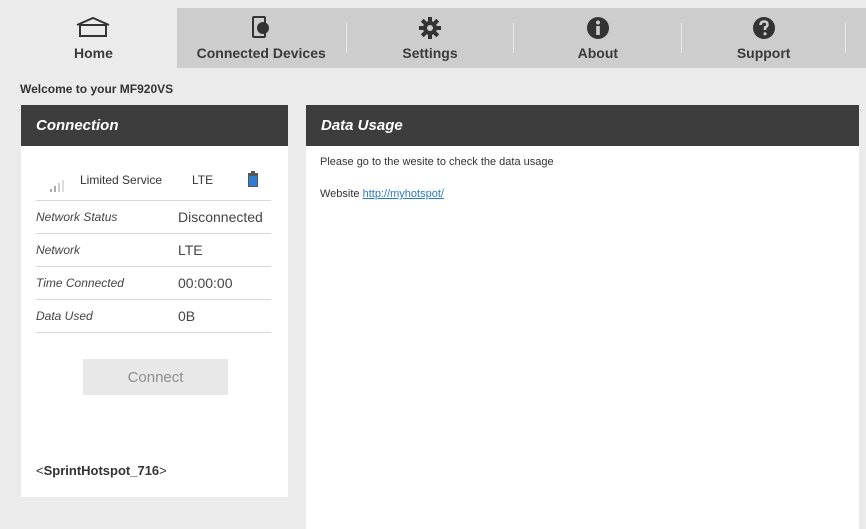 This screenshot has height=529, width=866. Describe the element at coordinates (153, 217) in the screenshot. I see `info-row-network-status: Network Status Disconnected` at that location.